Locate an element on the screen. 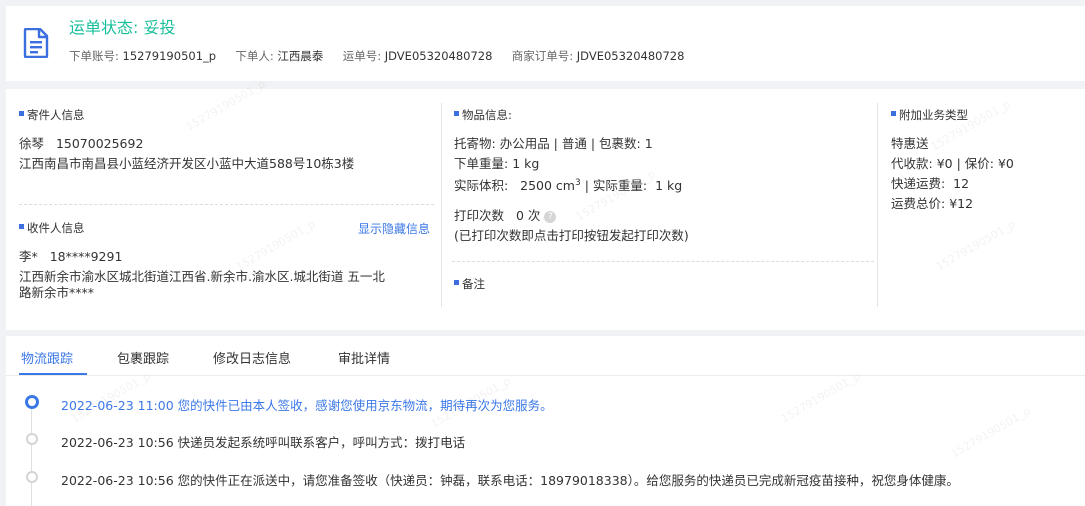 Image resolution: width=1085 pixels, height=506 pixels. sender-name: 徐琴 is located at coordinates (32, 143).